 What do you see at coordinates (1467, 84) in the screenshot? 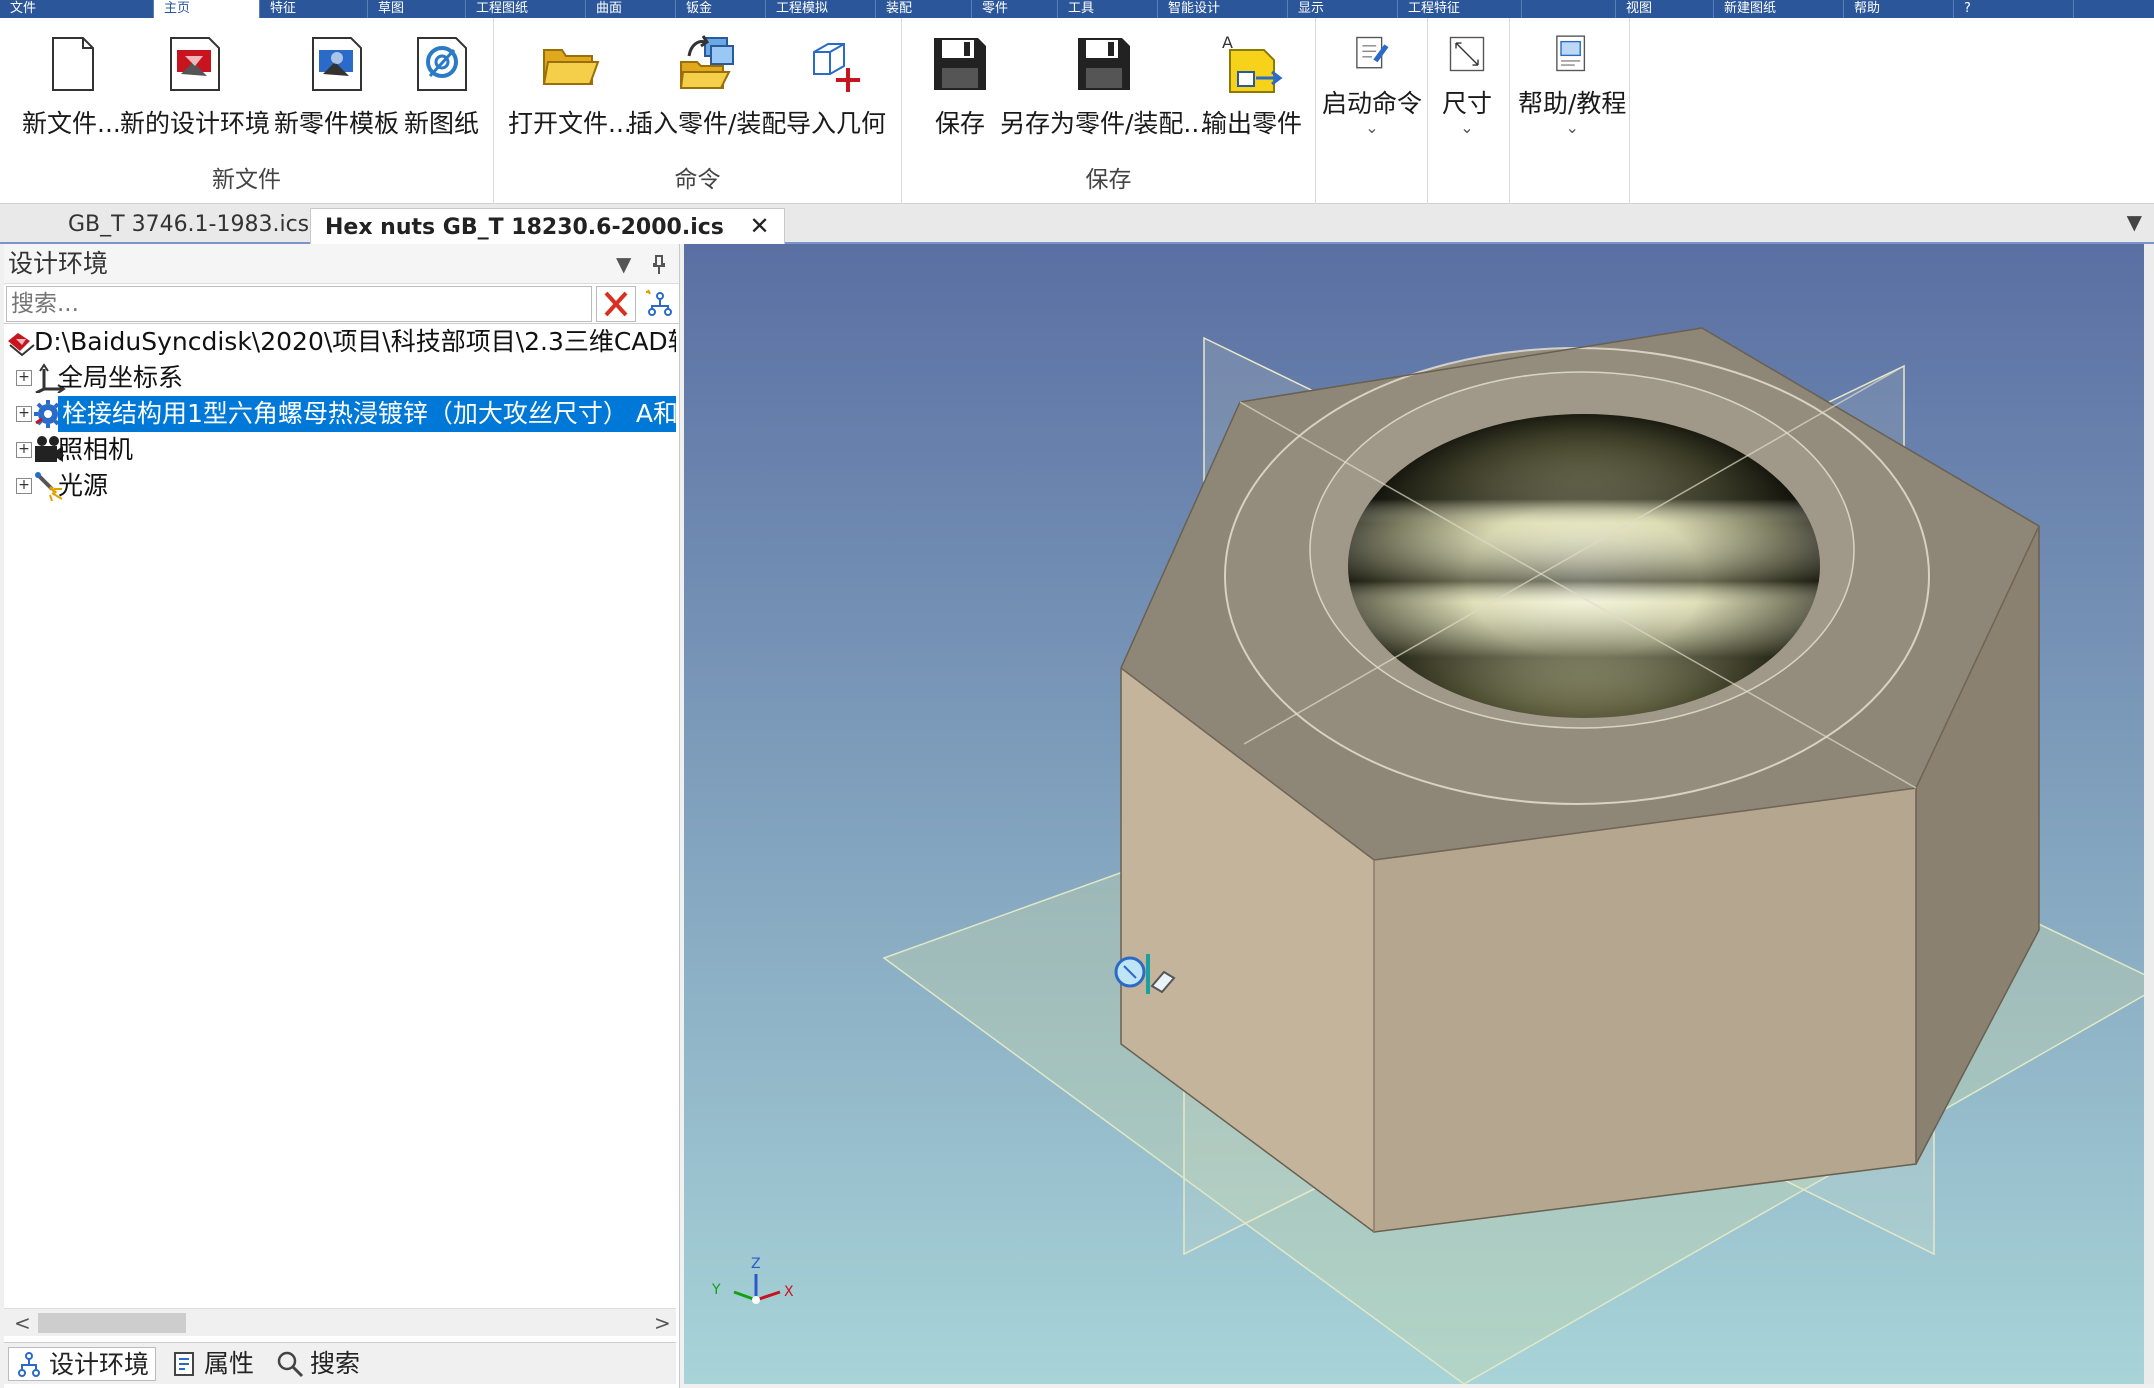
I see `dimension-button: 尺寸 ⌄` at bounding box center [1467, 84].